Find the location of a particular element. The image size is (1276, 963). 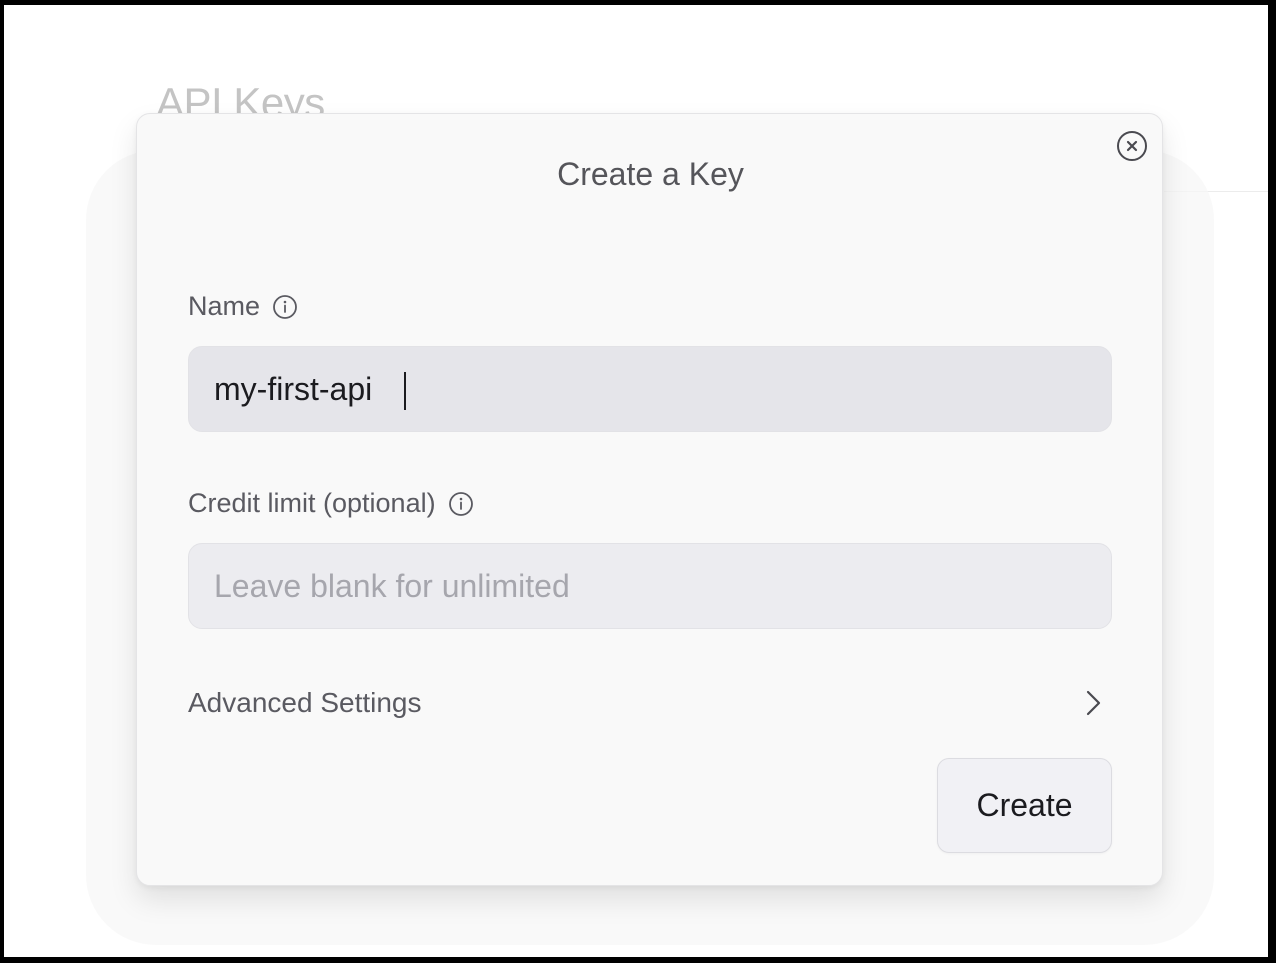

advanced-settings-toggle: Advanced Settings is located at coordinates (650, 703).